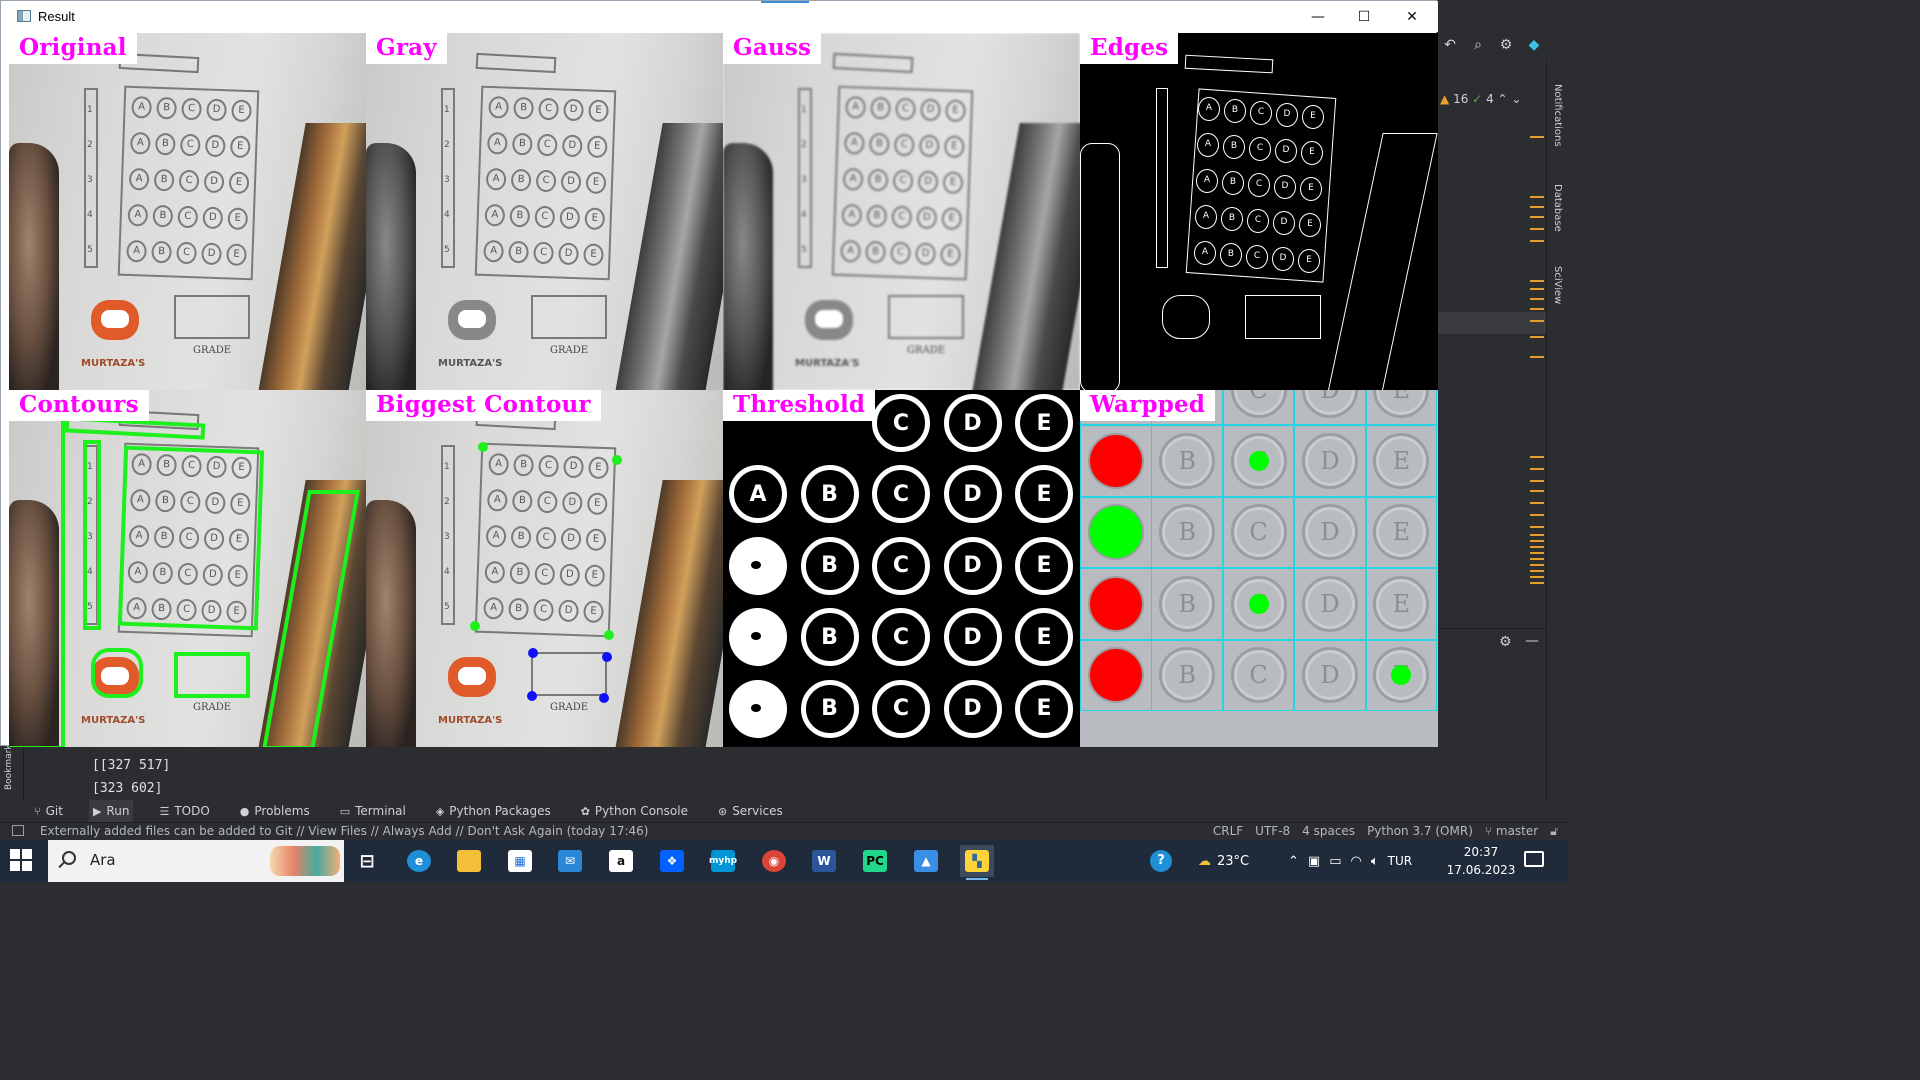 This screenshot has width=1920, height=1080. Describe the element at coordinates (90, 145) in the screenshot. I see `question-number: 2` at that location.